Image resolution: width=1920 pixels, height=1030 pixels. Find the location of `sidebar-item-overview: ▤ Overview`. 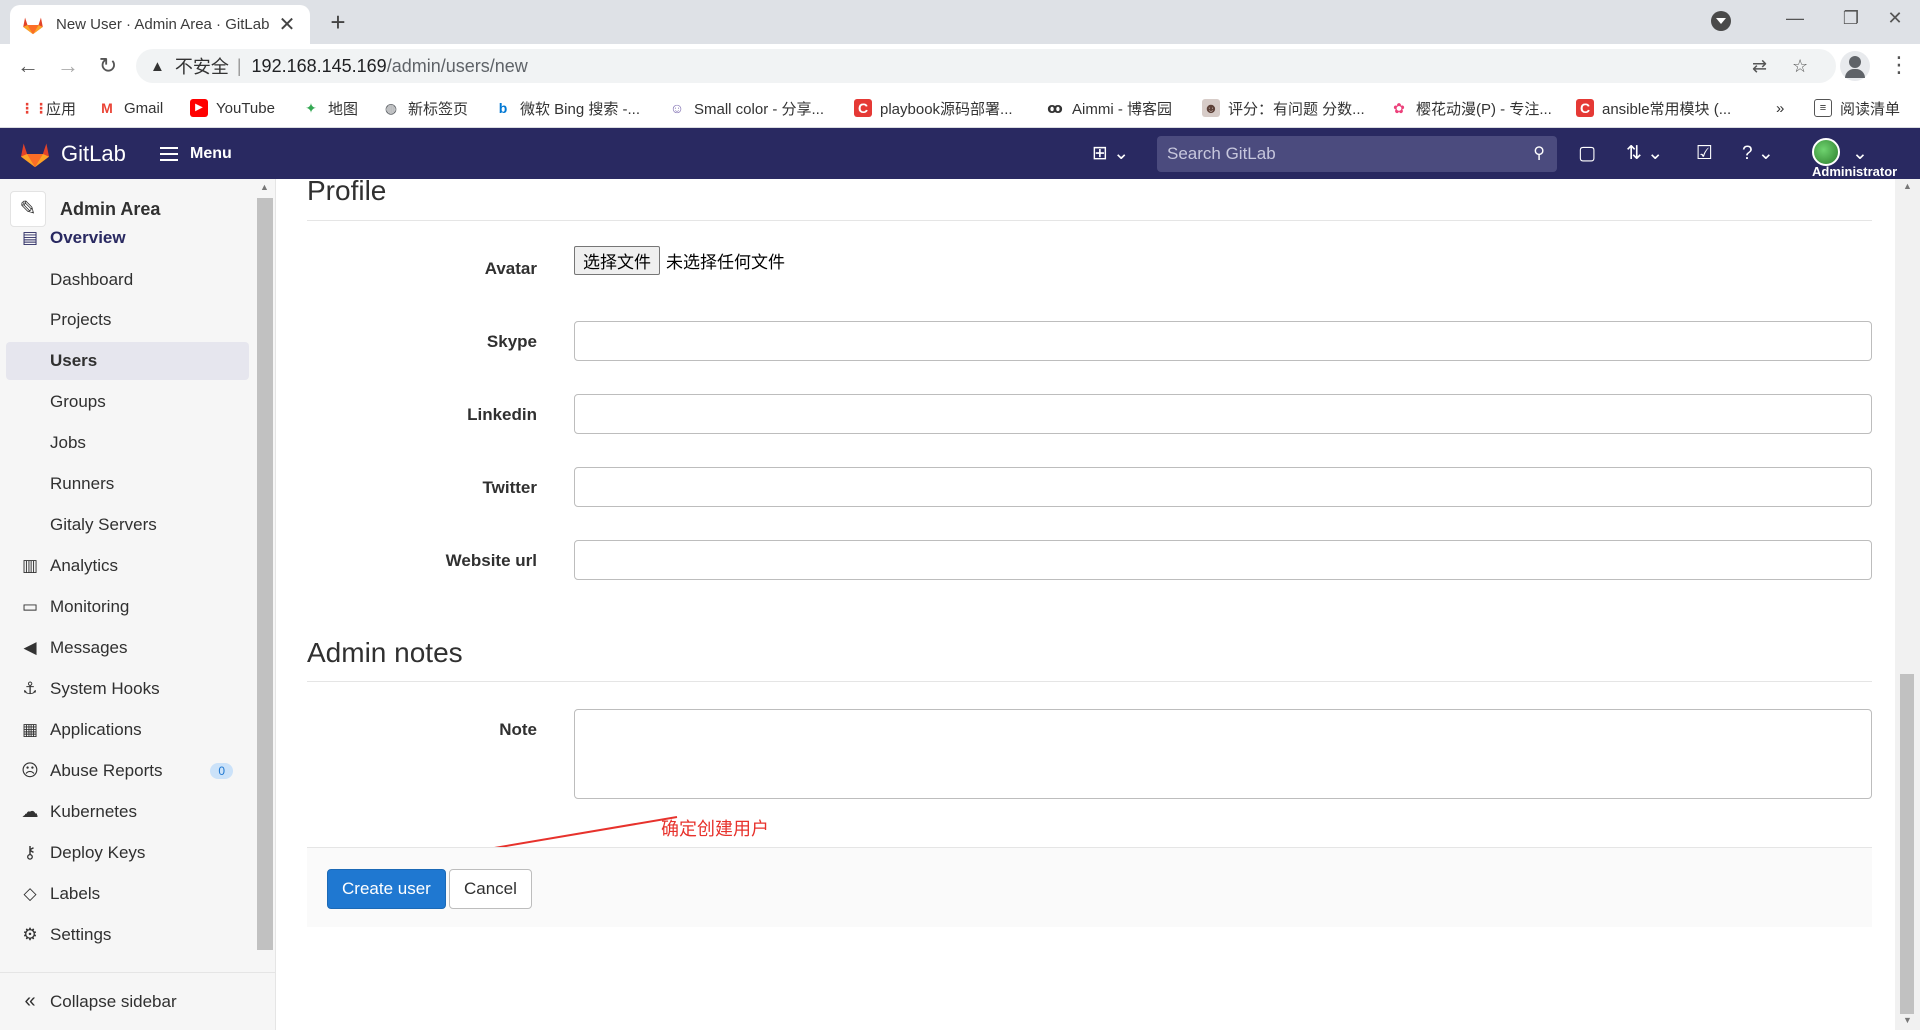

sidebar-item-overview: ▤ Overview is located at coordinates (127, 238).